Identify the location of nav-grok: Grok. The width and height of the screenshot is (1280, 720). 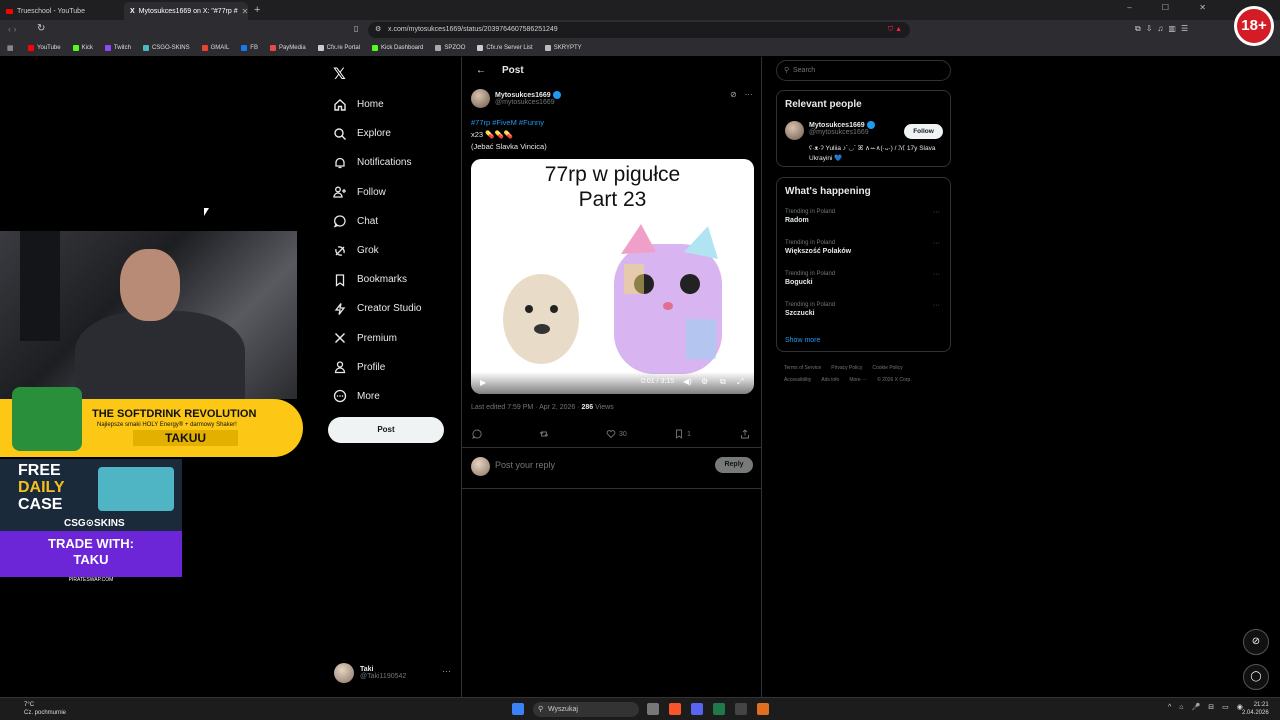
(377, 250).